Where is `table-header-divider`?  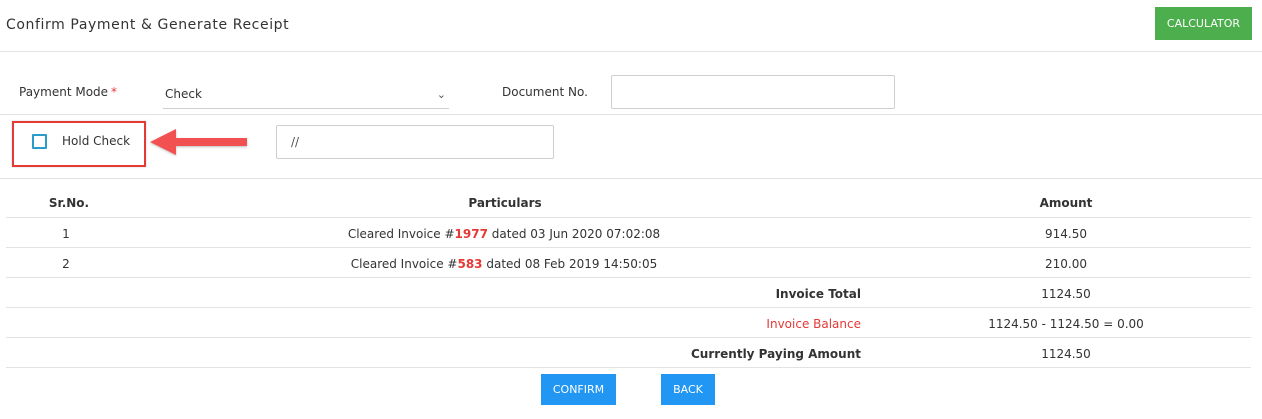
table-header-divider is located at coordinates (628, 217).